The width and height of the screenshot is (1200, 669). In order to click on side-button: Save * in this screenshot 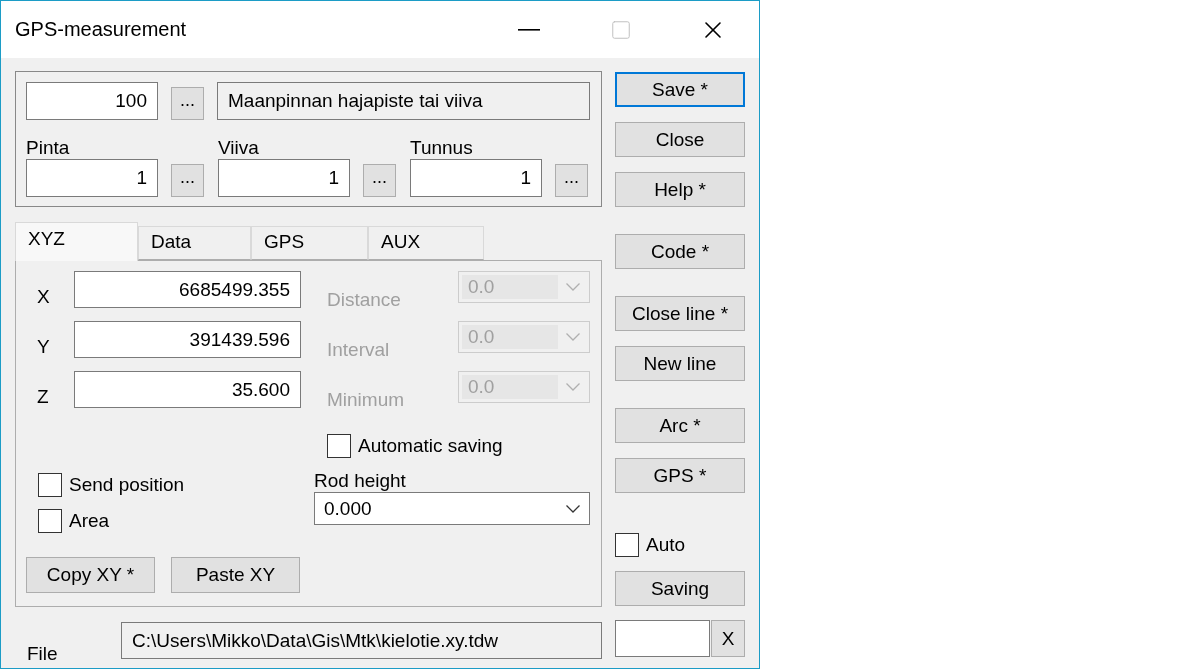, I will do `click(680, 89)`.